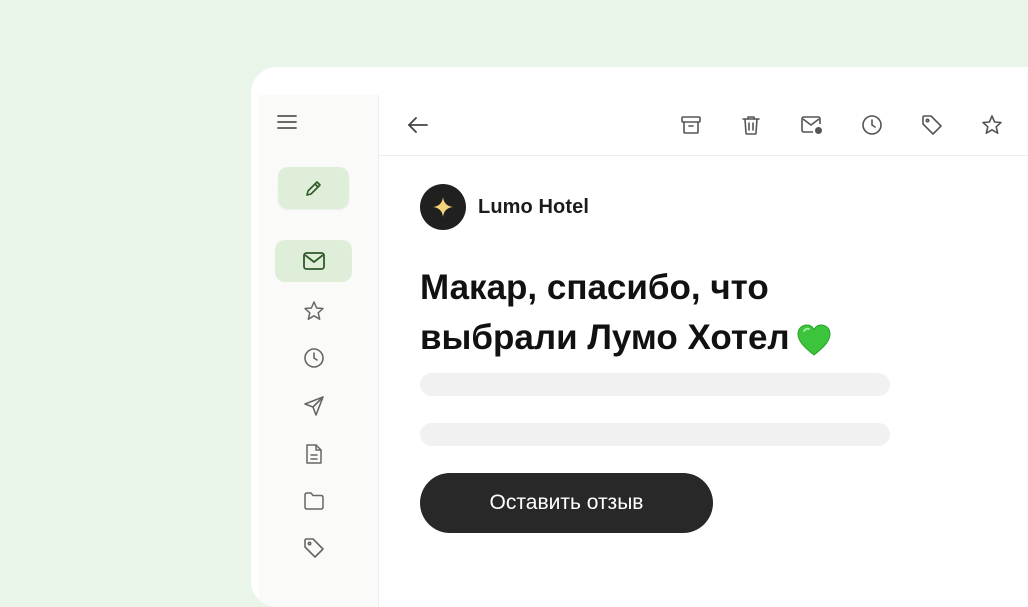  I want to click on mark-unread-button, so click(812, 125).